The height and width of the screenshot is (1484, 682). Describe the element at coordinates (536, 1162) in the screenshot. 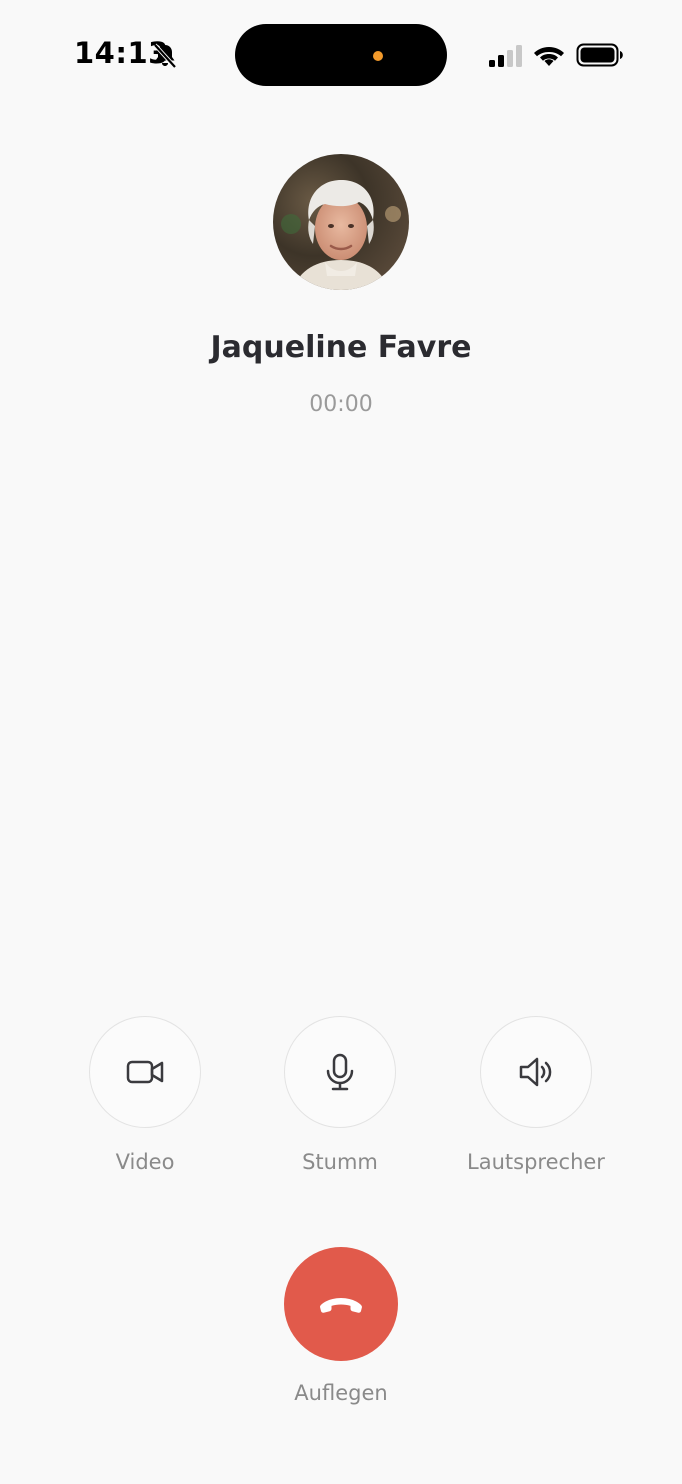

I see `speaker-label: Lautsprecher` at that location.